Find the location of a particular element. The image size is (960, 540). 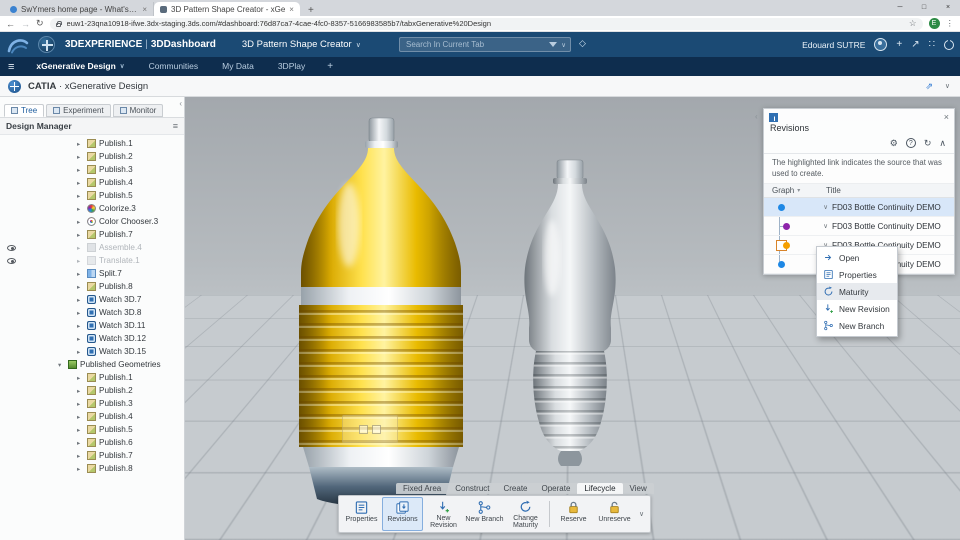

help-icon: ? is located at coordinates (910, 143).